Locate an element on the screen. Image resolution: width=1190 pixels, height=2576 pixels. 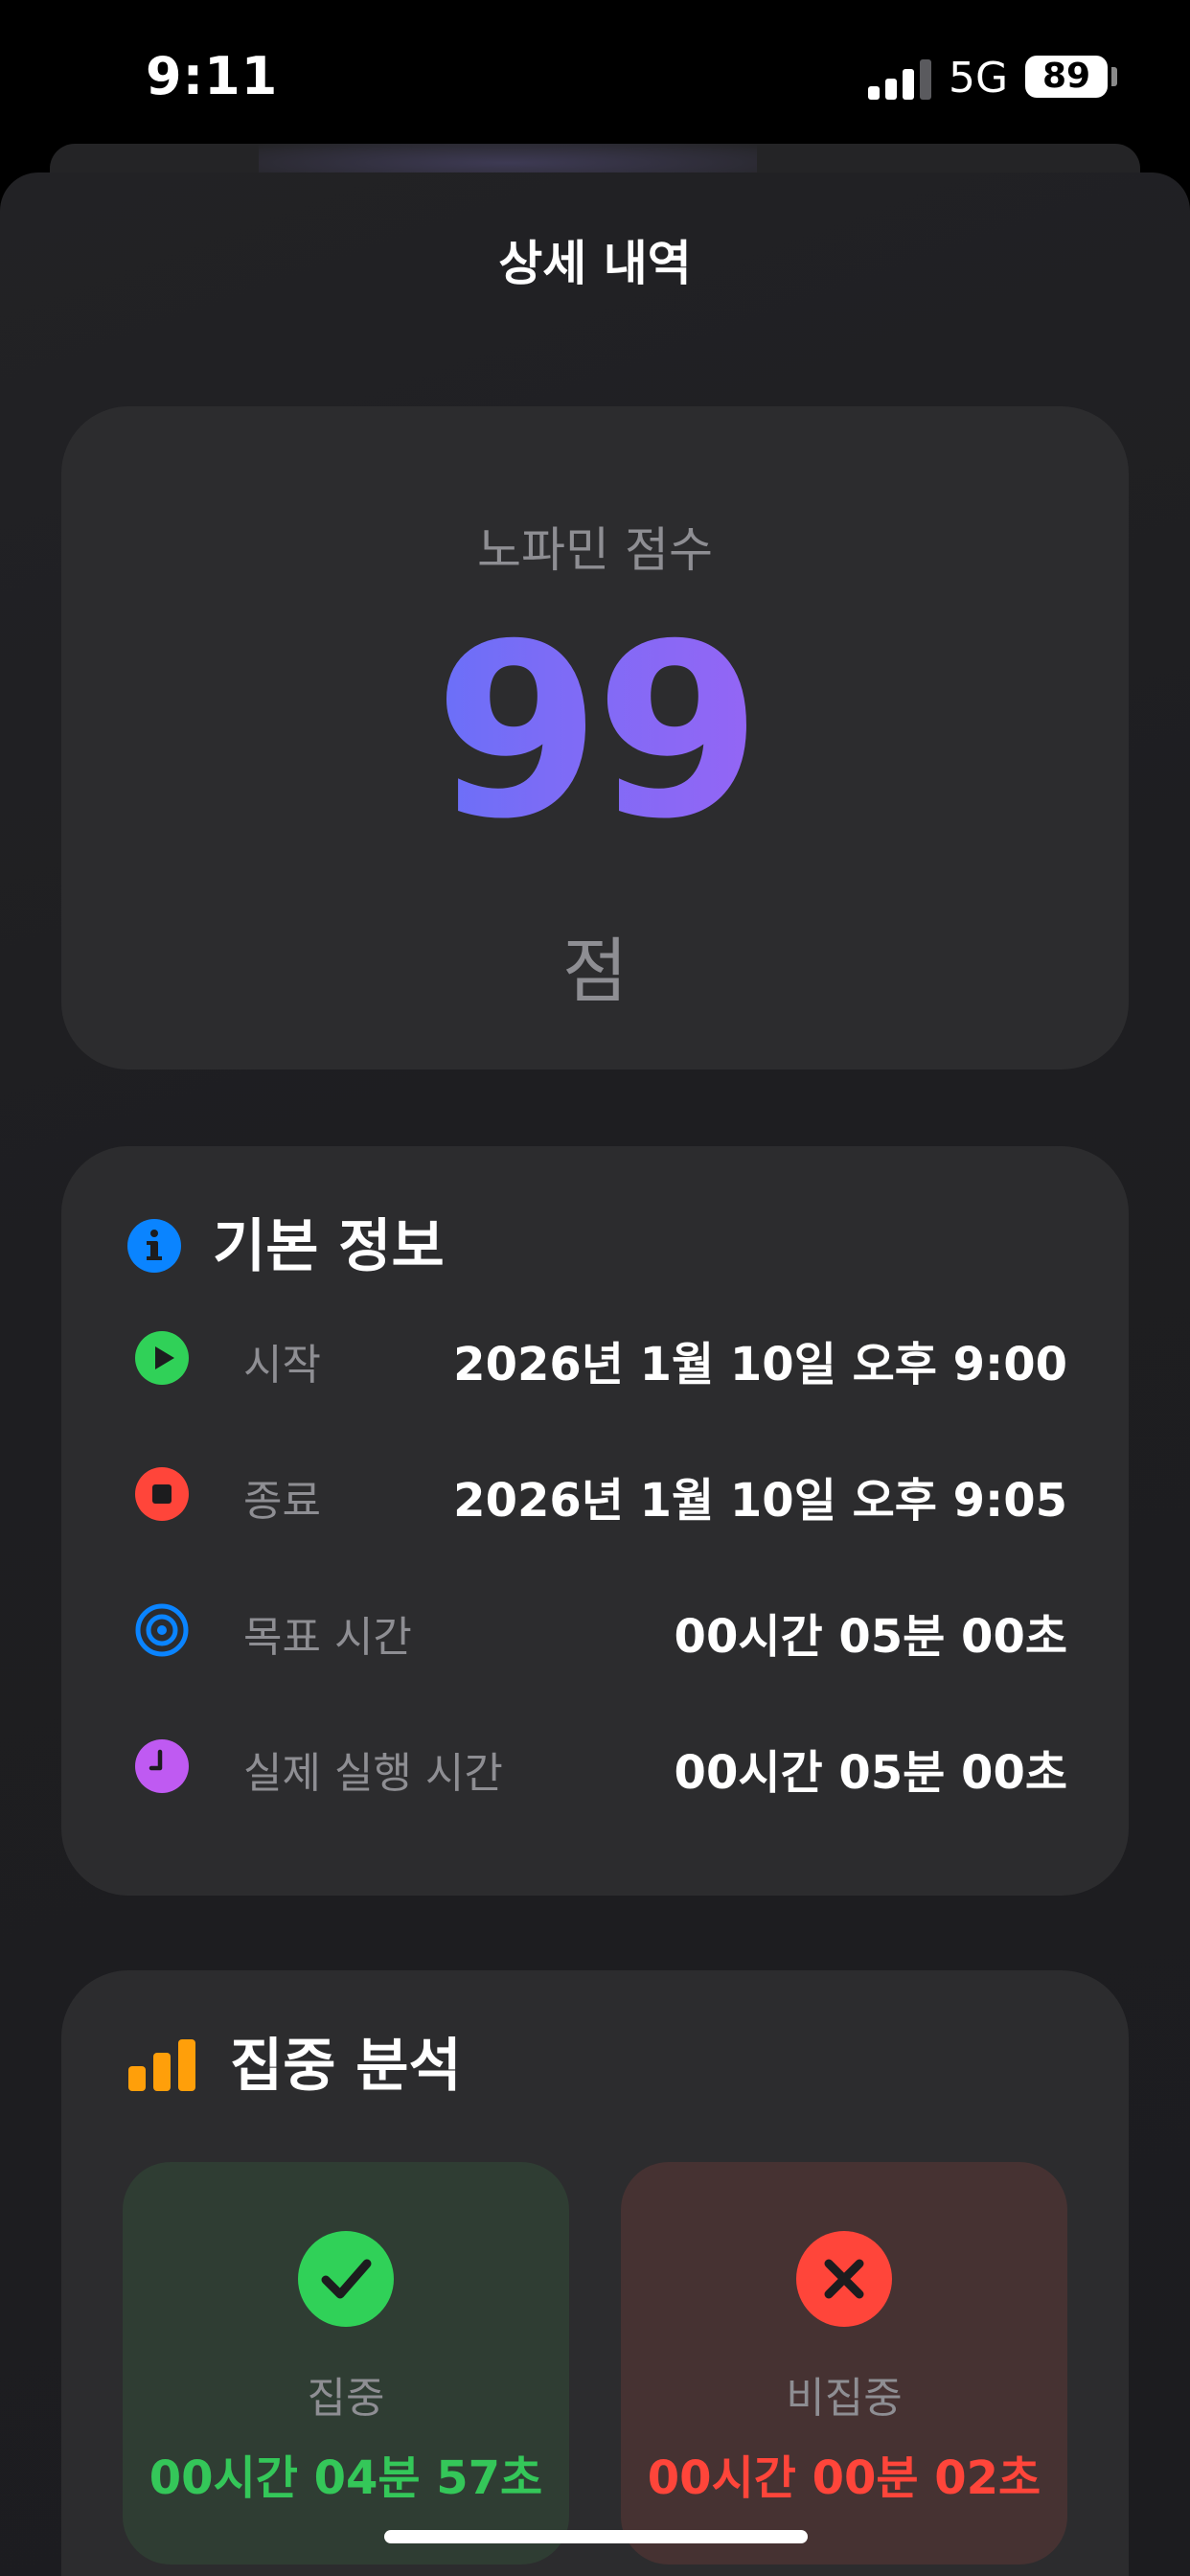
nonfocus-label: 비집중 is located at coordinates (844, 2398).